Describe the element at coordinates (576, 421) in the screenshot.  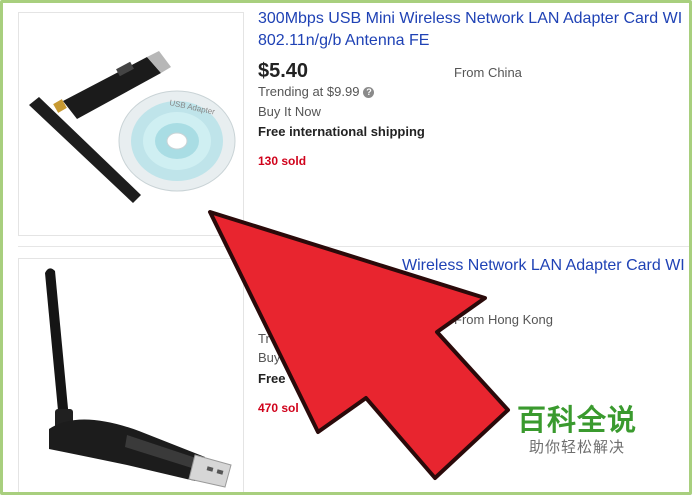
I see `watermark-title: 百科全说` at that location.